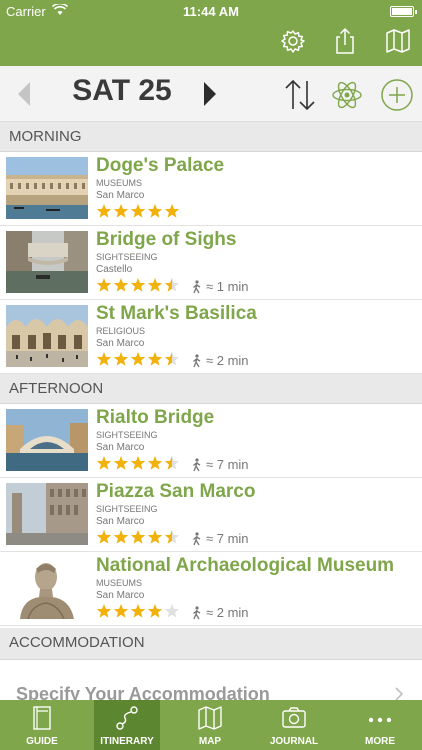  Describe the element at coordinates (211, 682) in the screenshot. I see `accommodation-row: Specify Your Accommodation` at that location.